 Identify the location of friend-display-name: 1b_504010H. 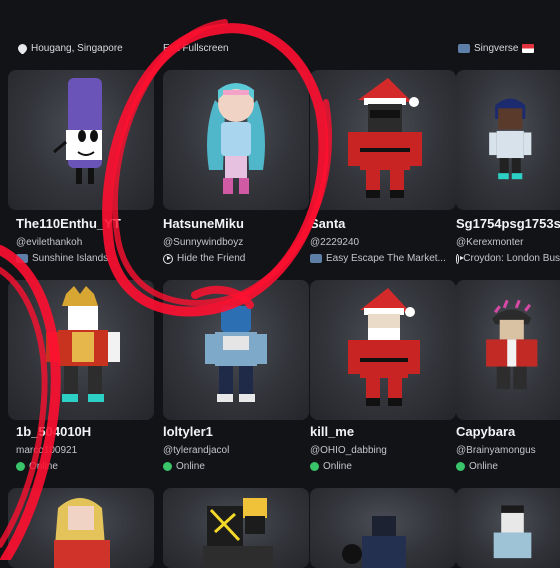
(86, 431).